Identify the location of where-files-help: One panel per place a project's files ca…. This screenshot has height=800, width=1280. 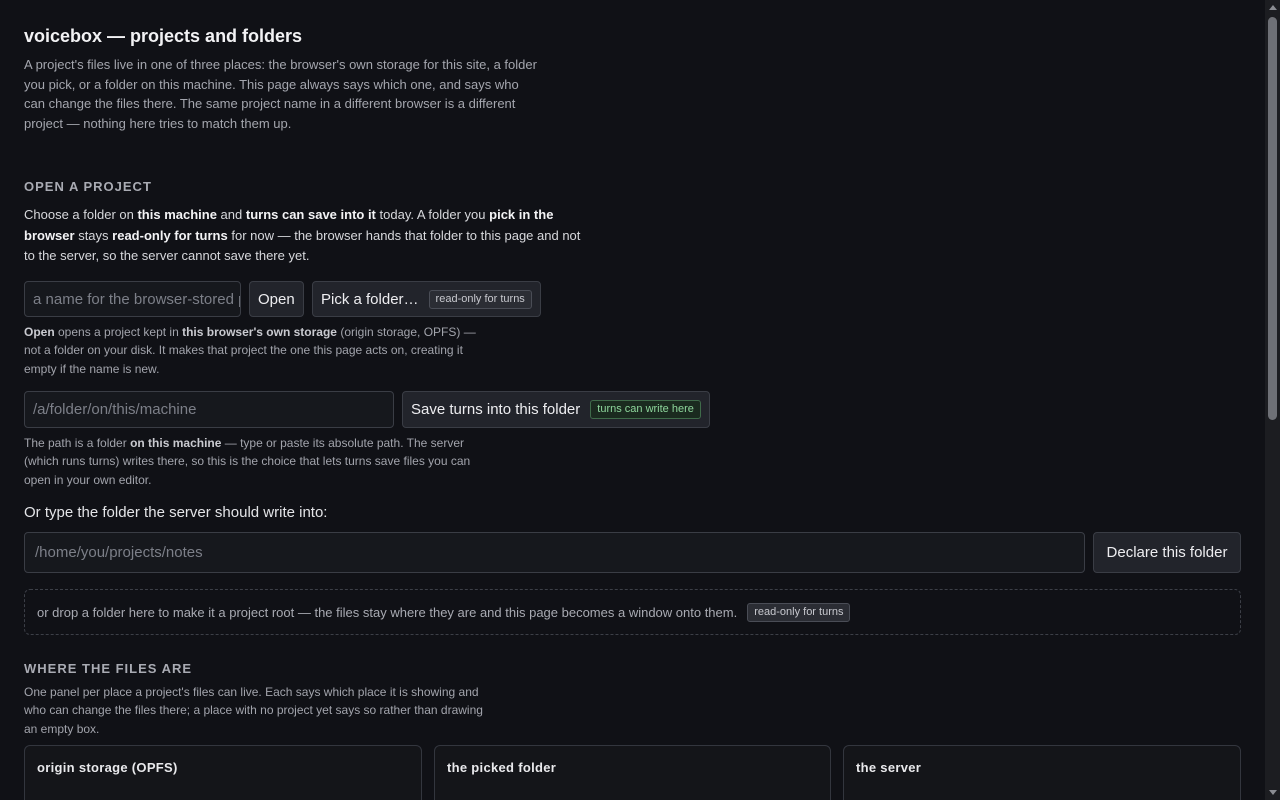
(253, 710).